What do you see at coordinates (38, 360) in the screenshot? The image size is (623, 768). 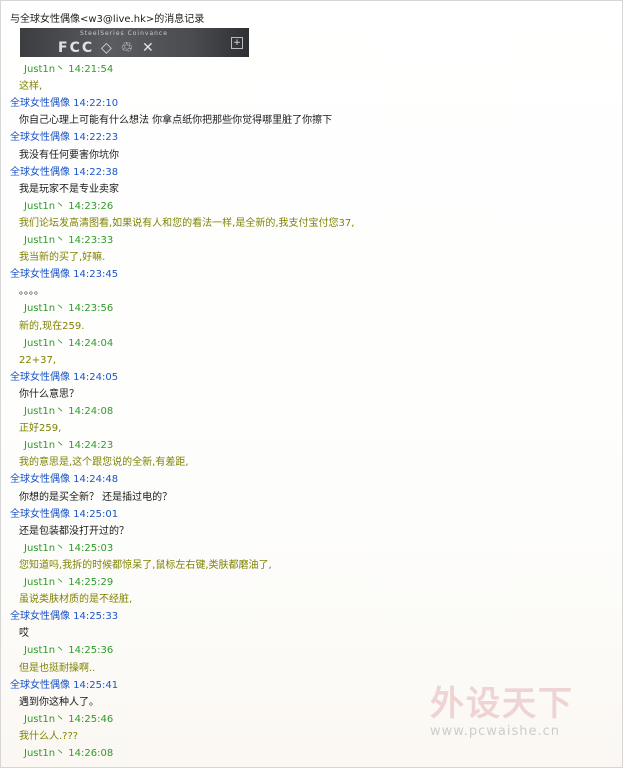 I see `message-text: 22+37,` at bounding box center [38, 360].